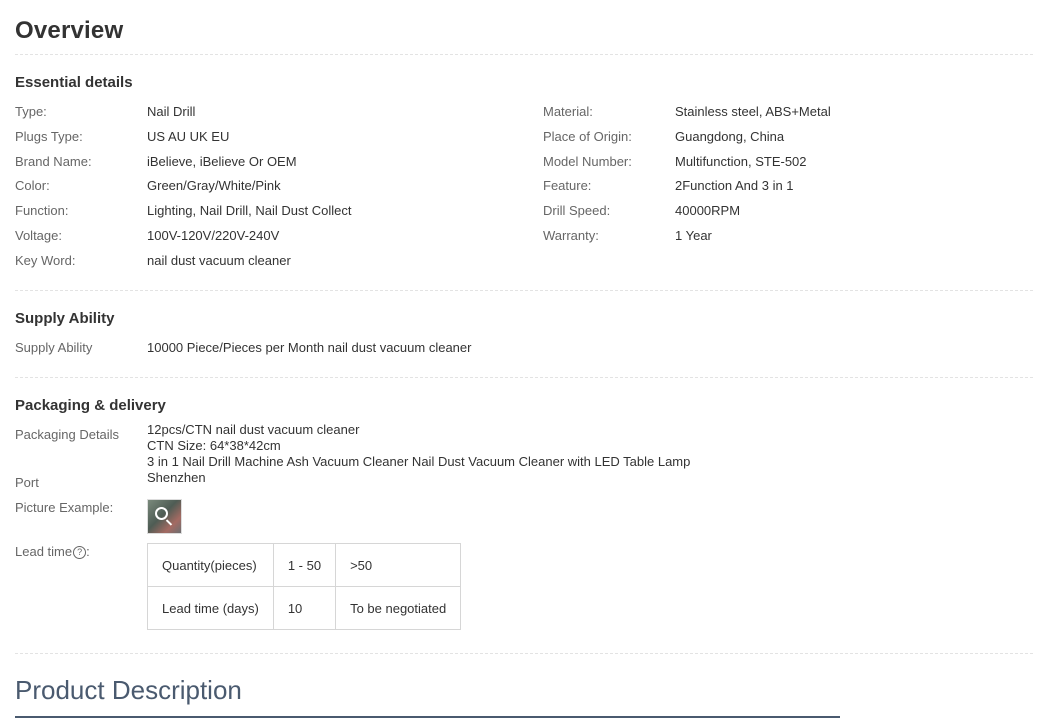 The width and height of the screenshot is (1043, 721). Describe the element at coordinates (398, 565) in the screenshot. I see `table-cell: >50` at that location.